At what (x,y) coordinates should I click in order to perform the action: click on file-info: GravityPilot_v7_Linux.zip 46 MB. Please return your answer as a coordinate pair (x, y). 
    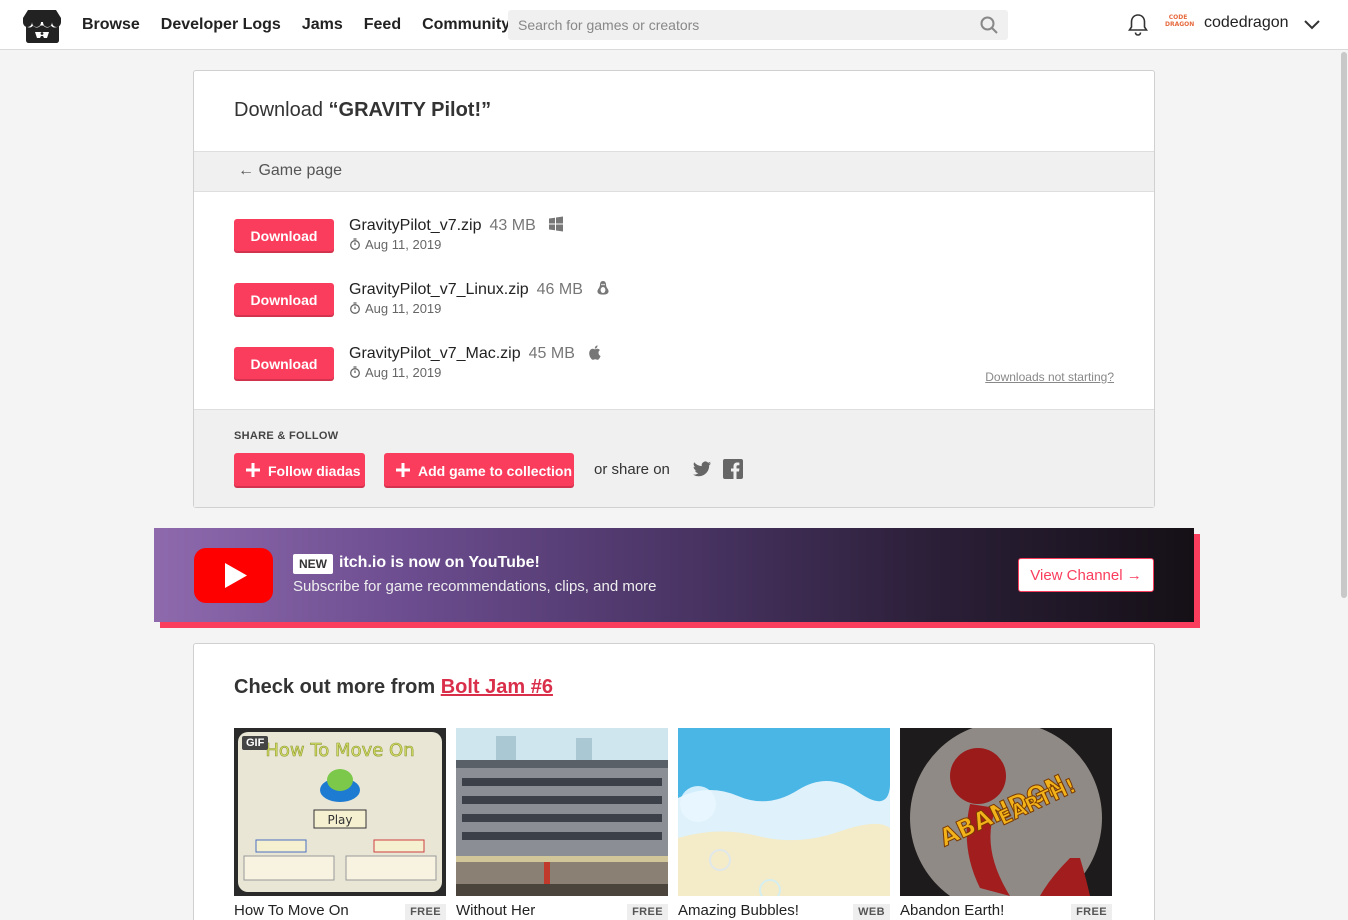
    Looking at the image, I should click on (480, 289).